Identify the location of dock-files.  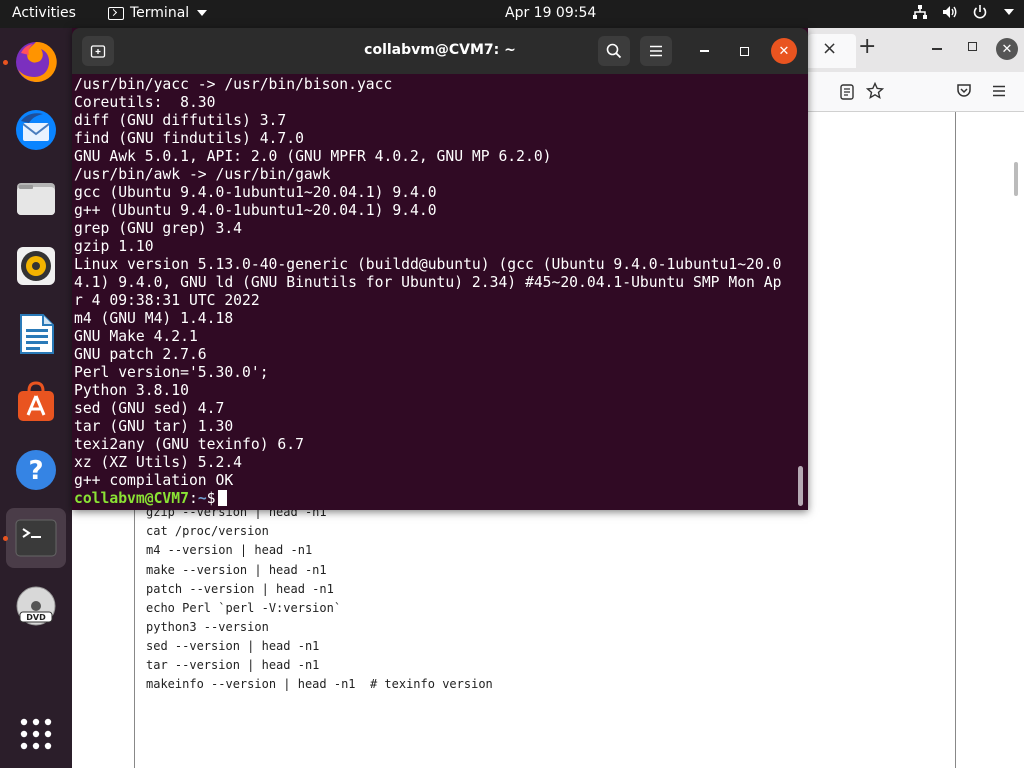
(36, 198).